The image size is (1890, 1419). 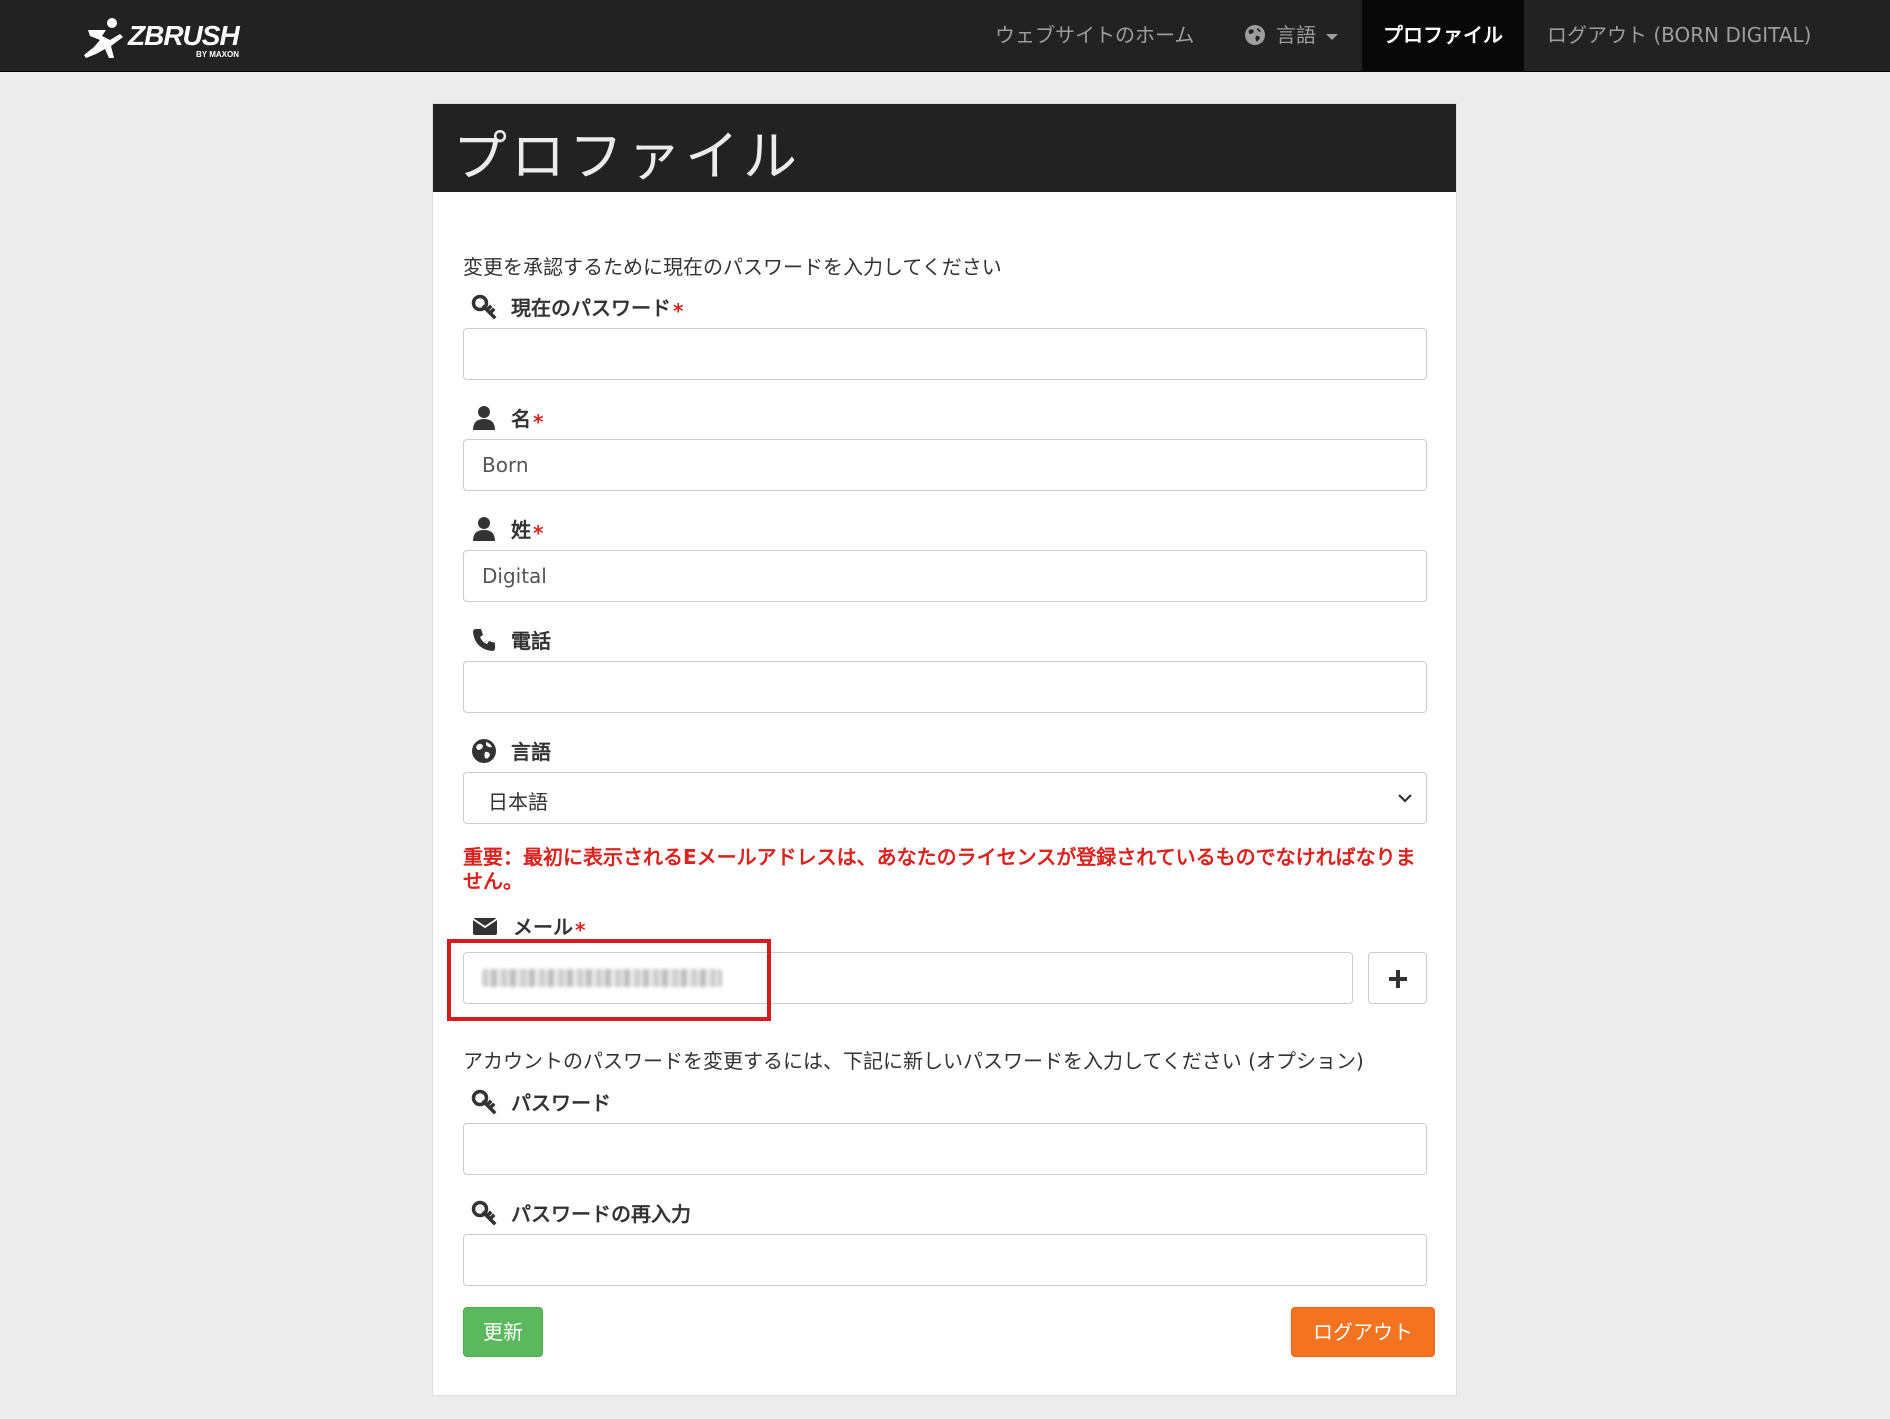 I want to click on nav-language-label: 言語, so click(x=1296, y=35).